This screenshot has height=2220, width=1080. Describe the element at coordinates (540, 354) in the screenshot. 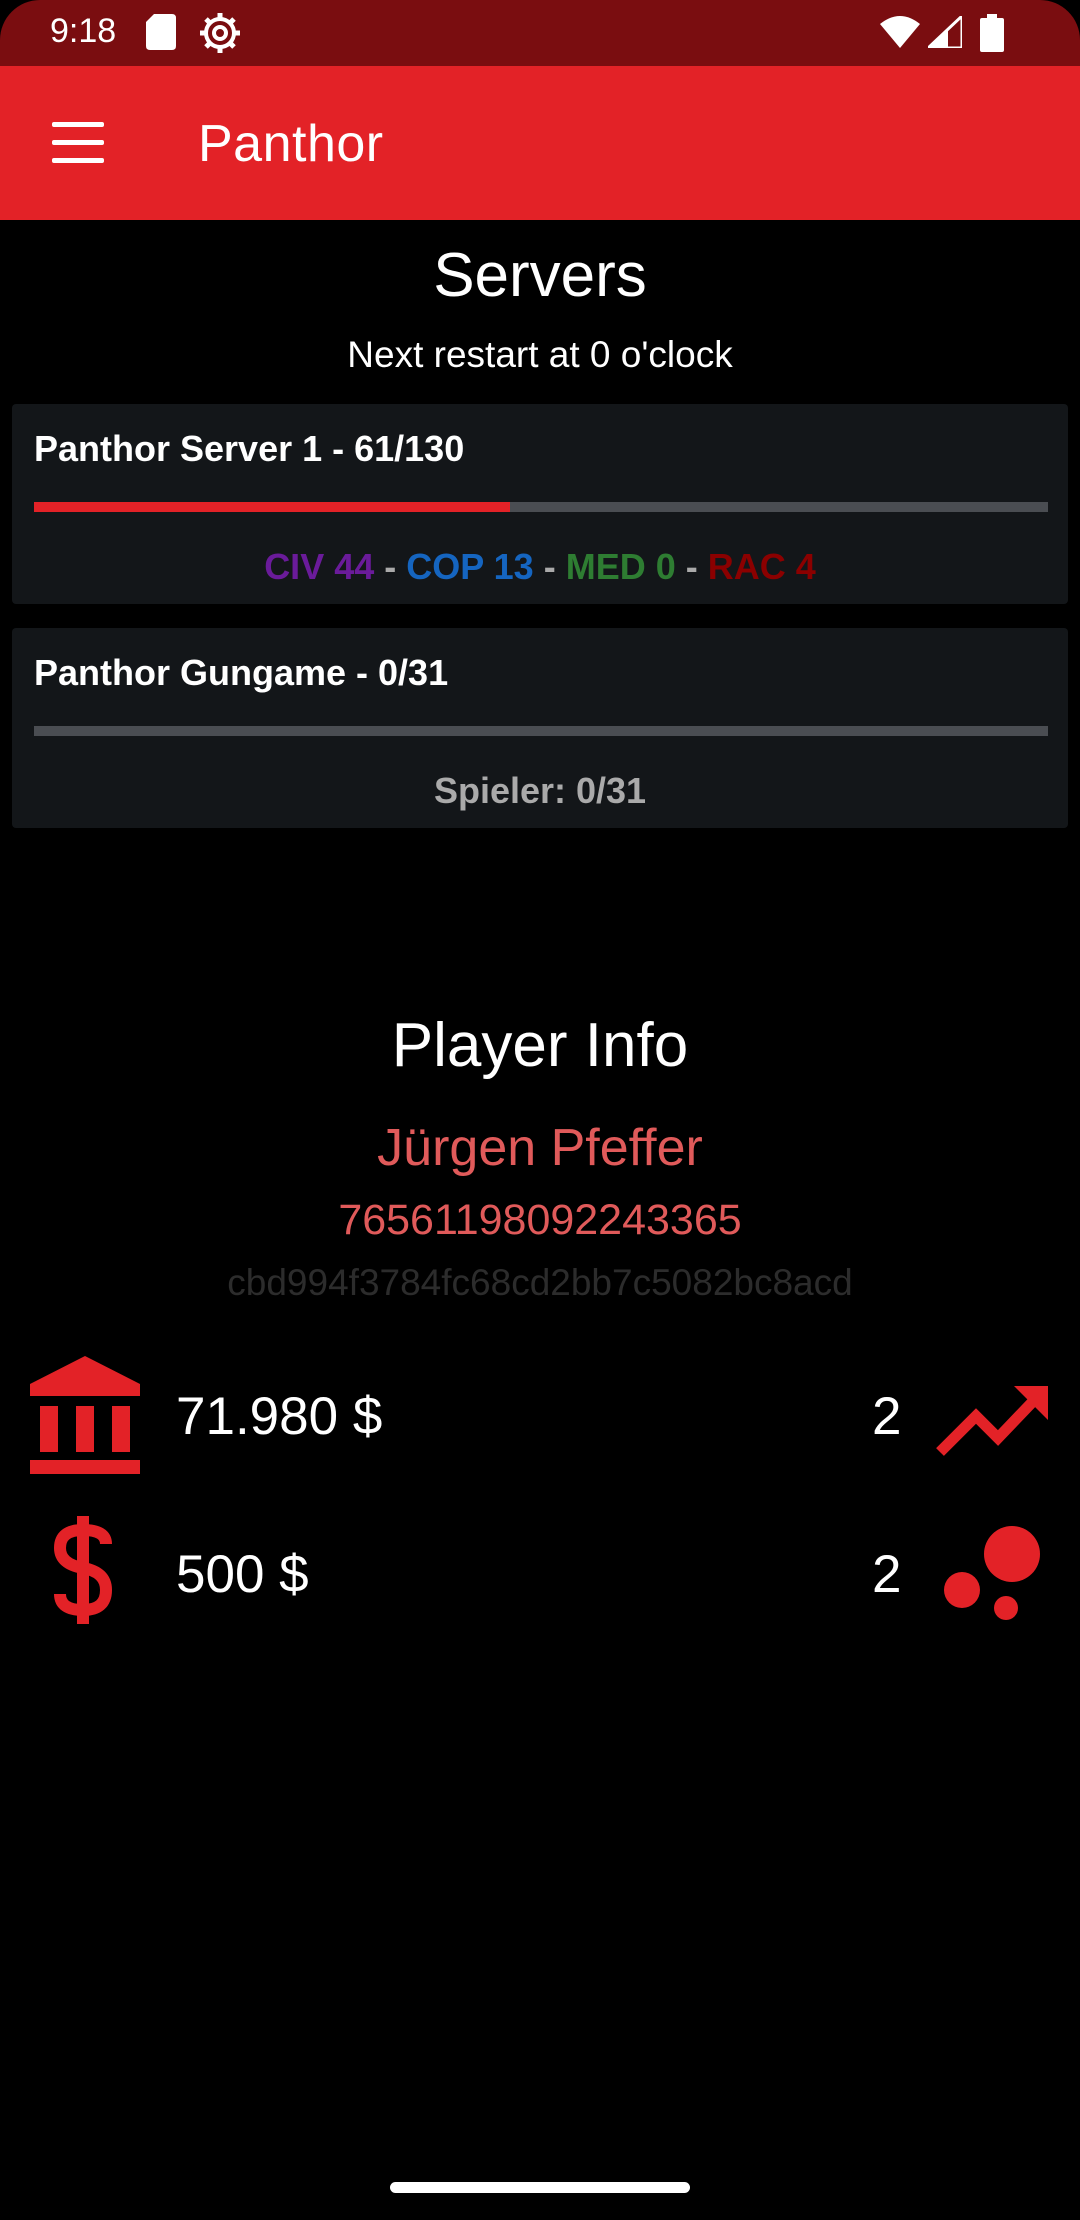

I see `restart-info: Next restart at 0 o'clock` at that location.